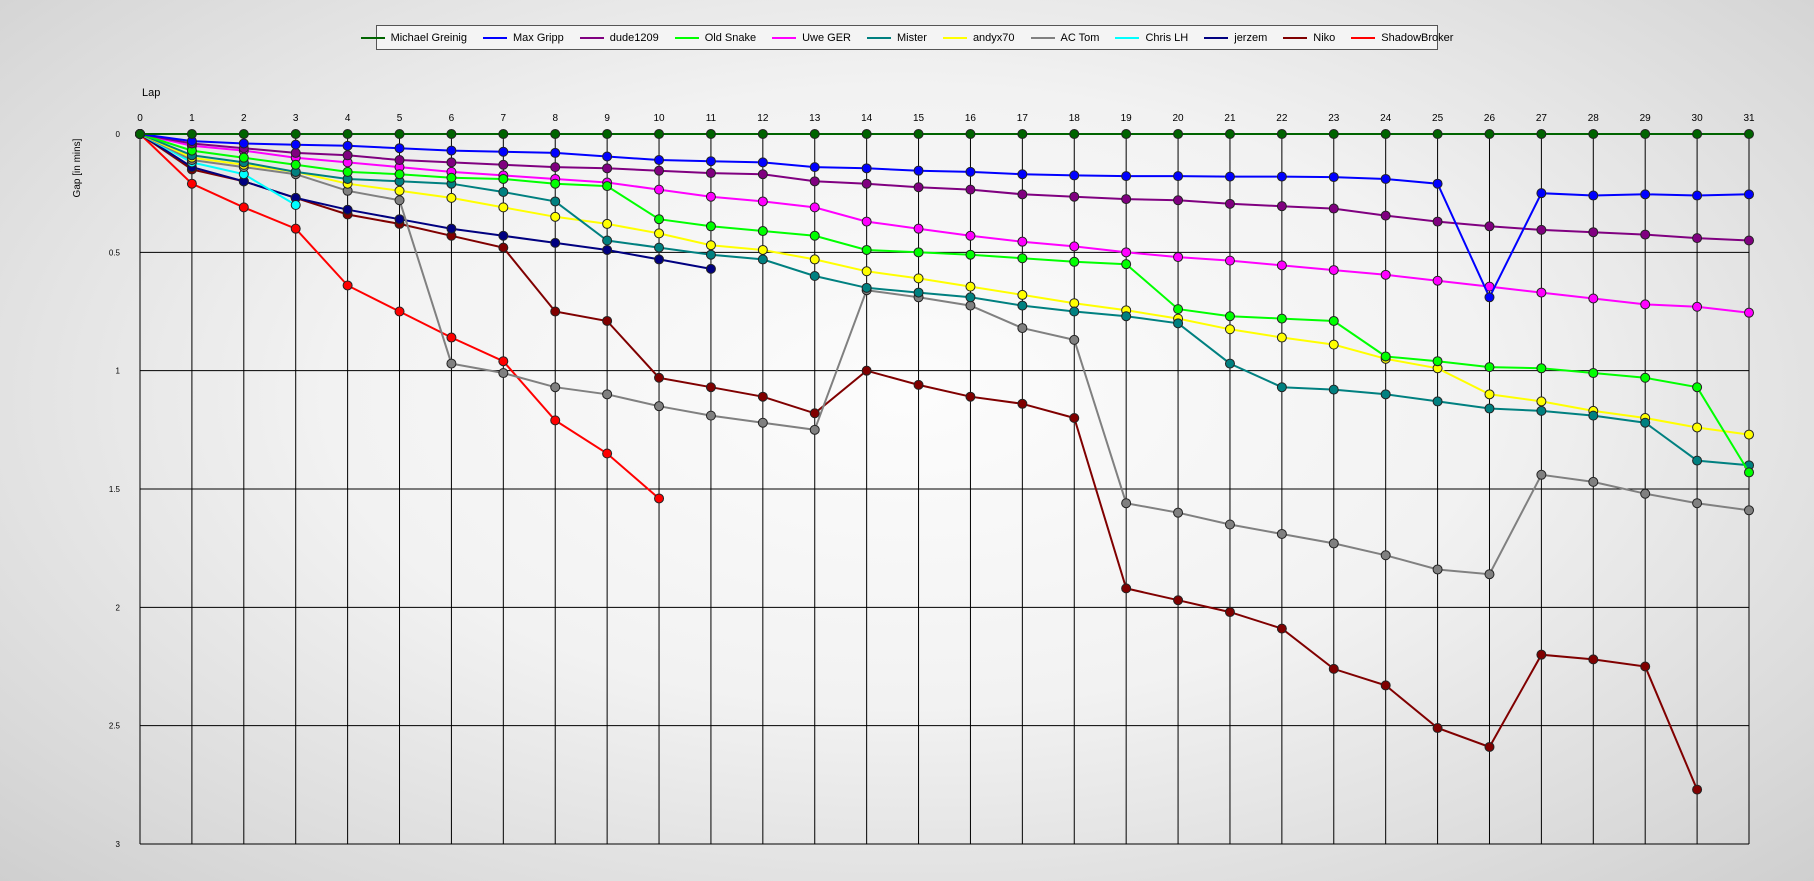 Image resolution: width=1814 pixels, height=881 pixels. I want to click on x-tick-label: 25, so click(1438, 118).